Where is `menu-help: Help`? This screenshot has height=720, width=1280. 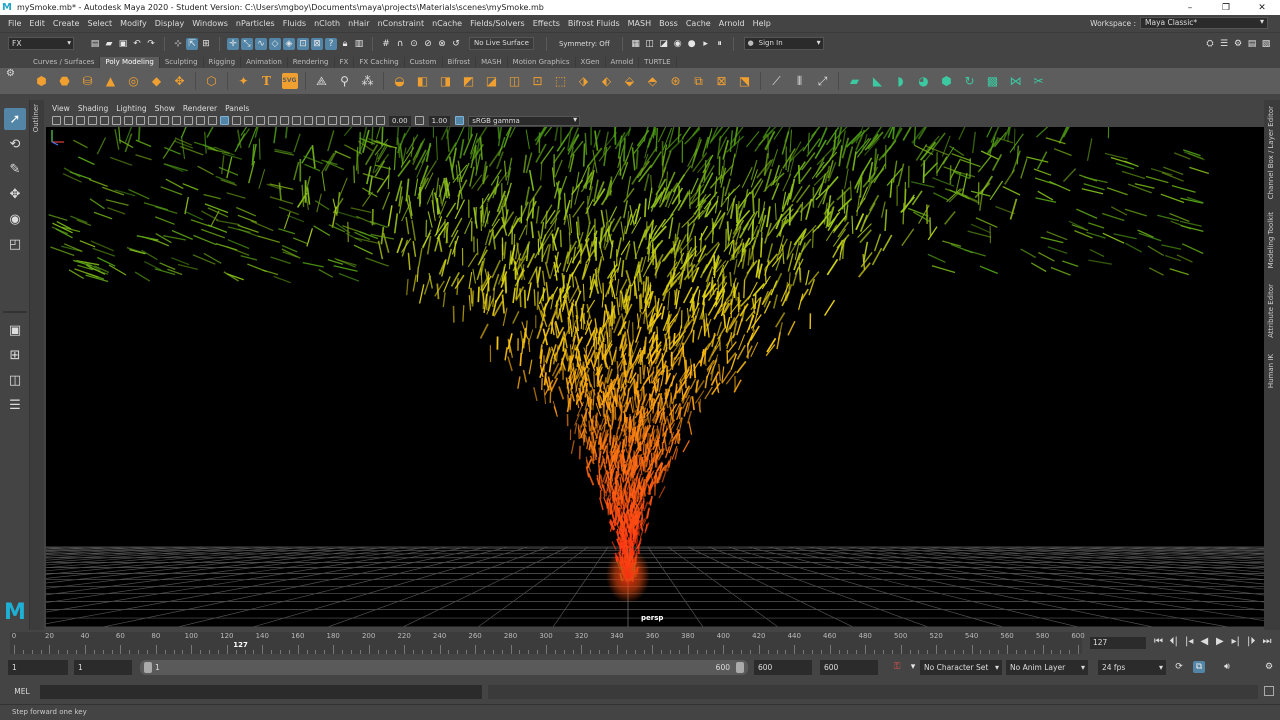 menu-help: Help is located at coordinates (762, 23).